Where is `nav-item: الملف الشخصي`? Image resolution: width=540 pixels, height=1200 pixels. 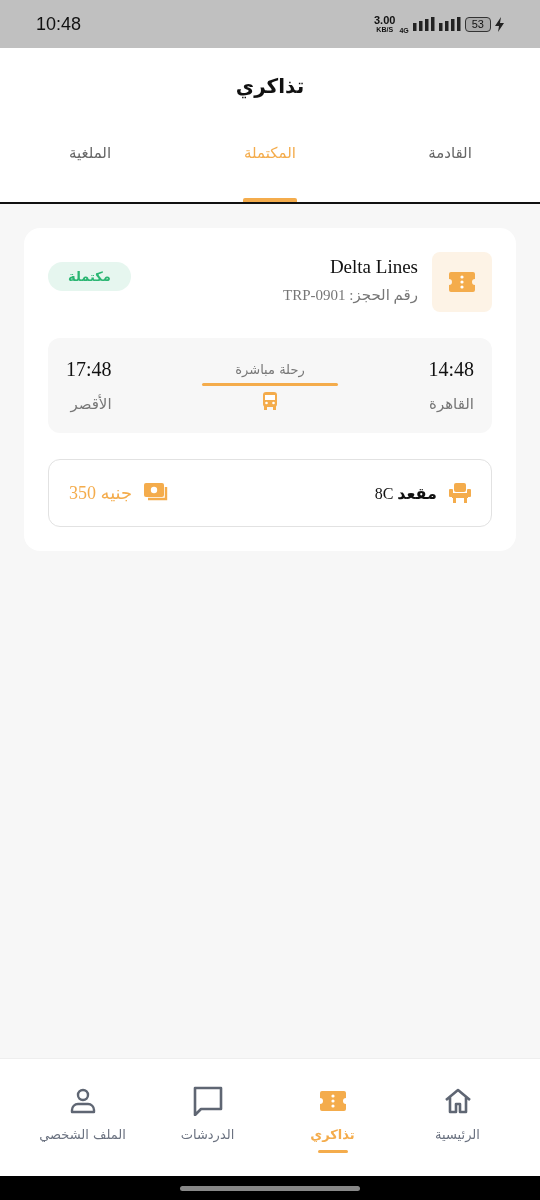
nav-item: الملف الشخصي is located at coordinates (82, 1117).